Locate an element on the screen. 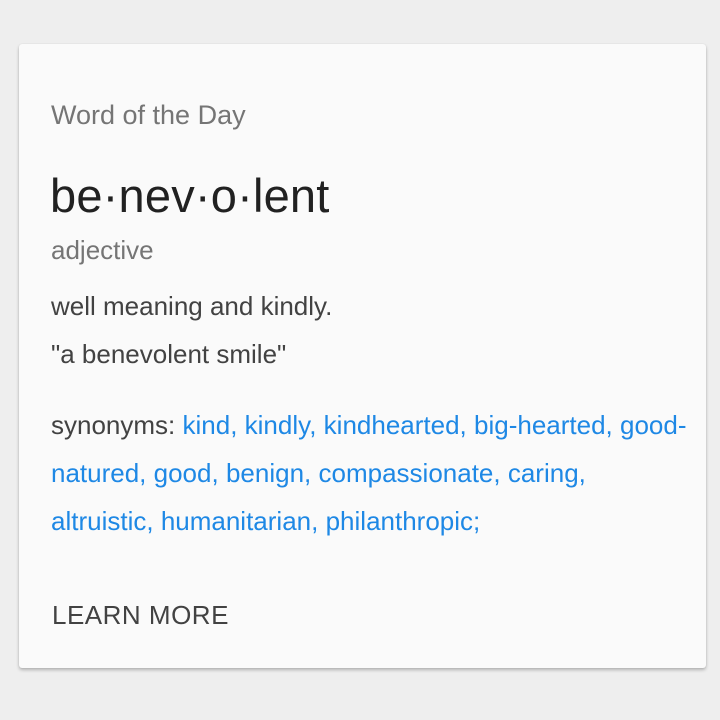 The width and height of the screenshot is (720, 720). synonym-link: compassionate, is located at coordinates (410, 473).